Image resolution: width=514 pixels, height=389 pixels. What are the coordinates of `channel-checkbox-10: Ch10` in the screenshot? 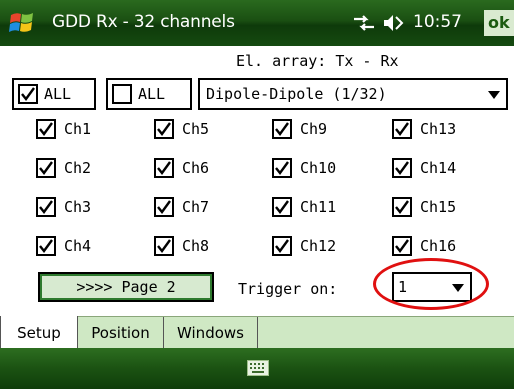 It's located at (304, 168).